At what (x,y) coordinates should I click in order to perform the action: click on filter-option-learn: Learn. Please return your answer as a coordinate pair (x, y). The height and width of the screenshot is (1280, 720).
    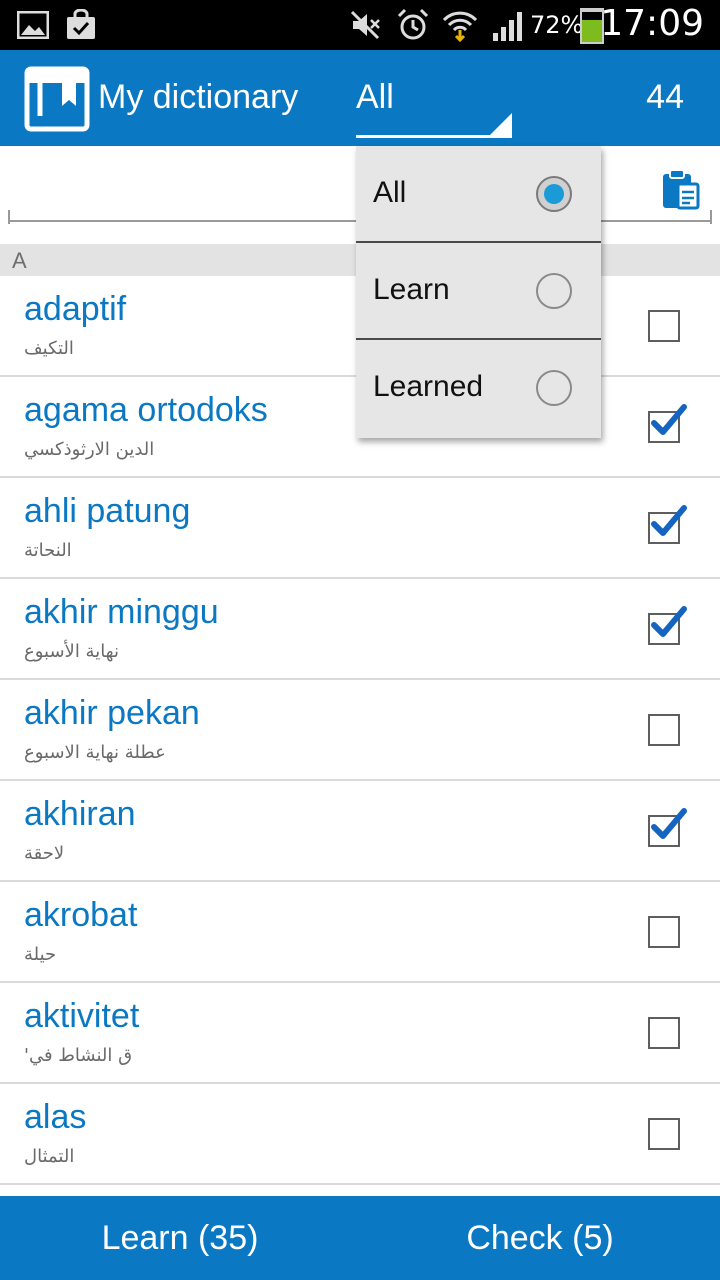
    Looking at the image, I should click on (478, 291).